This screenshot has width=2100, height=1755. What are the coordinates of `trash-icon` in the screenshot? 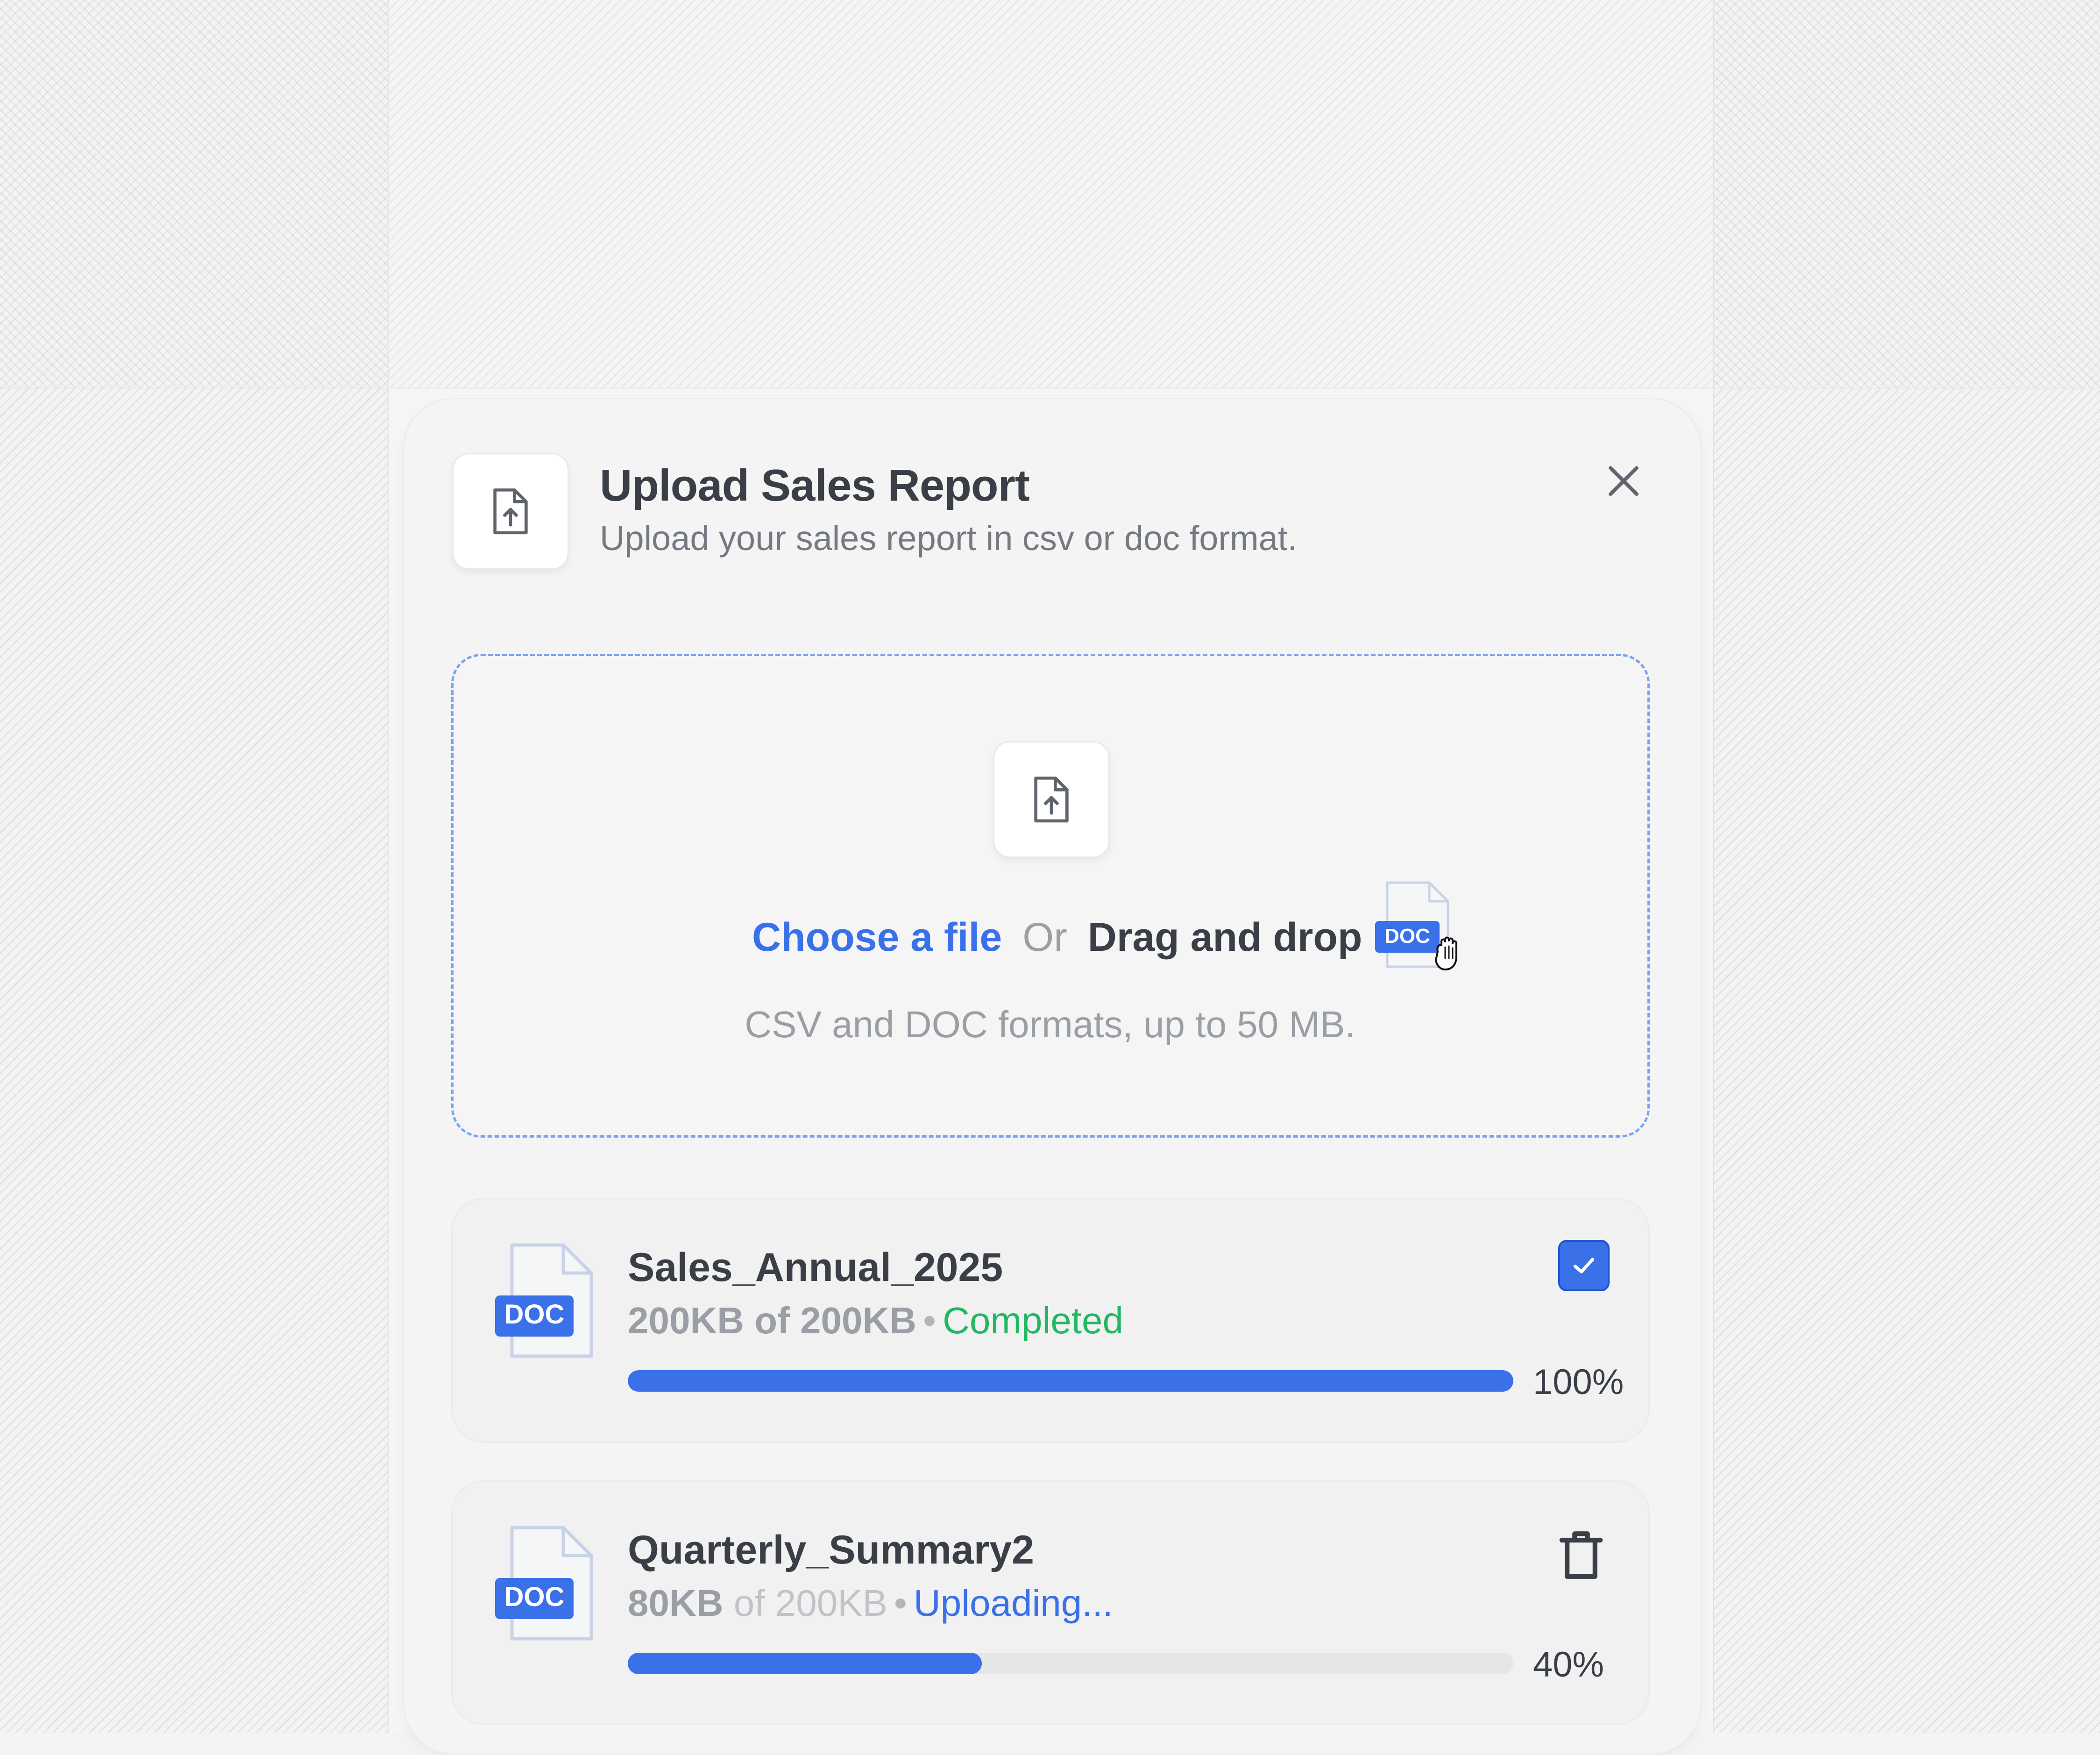 It's located at (1581, 1555).